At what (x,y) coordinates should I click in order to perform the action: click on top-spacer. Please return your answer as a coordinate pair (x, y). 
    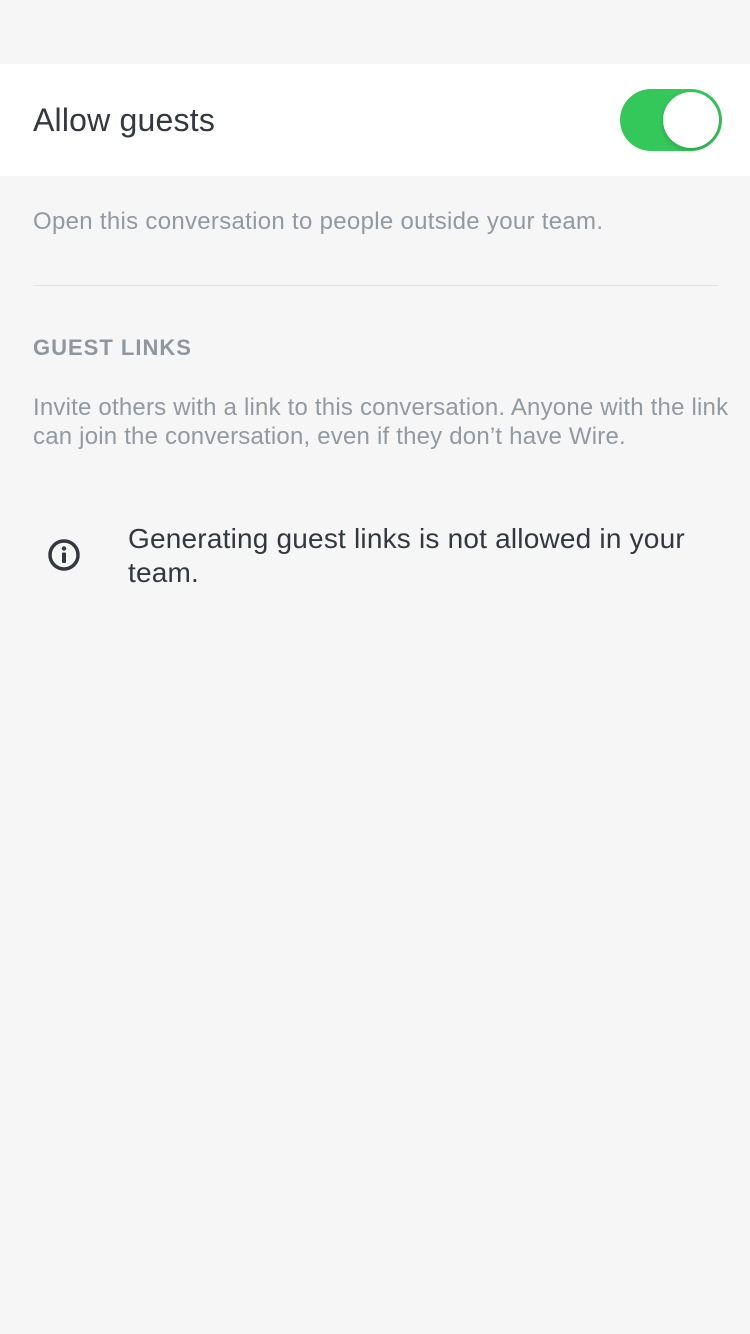
    Looking at the image, I should click on (375, 32).